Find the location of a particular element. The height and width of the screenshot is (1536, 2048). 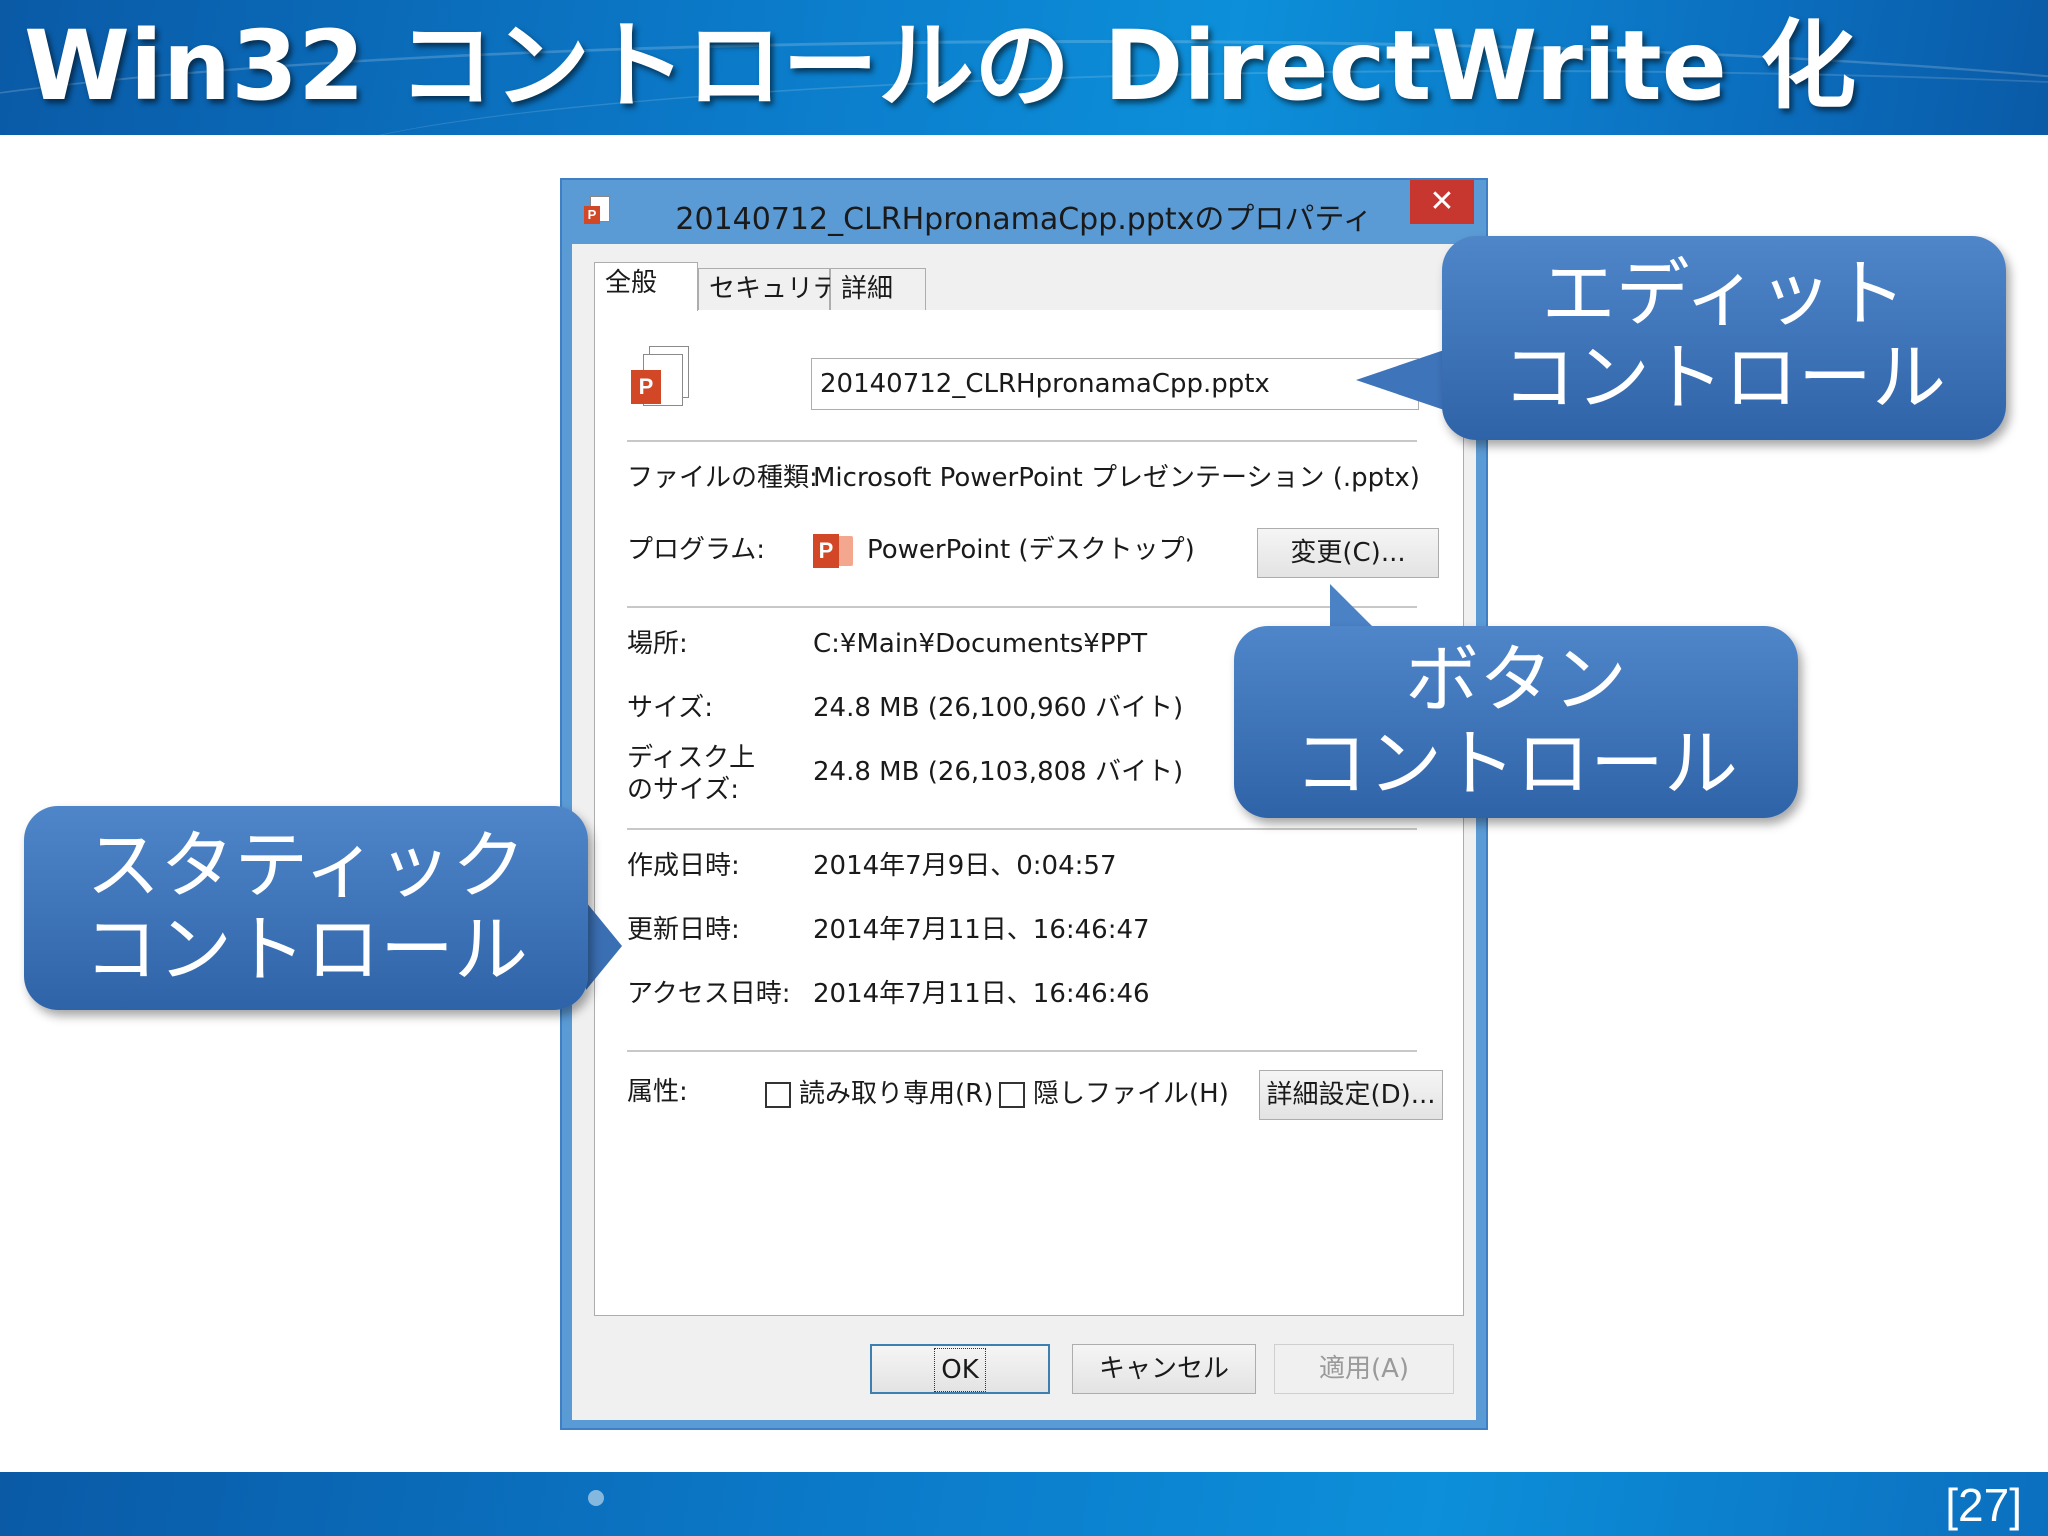

modified-label: 更新日時: is located at coordinates (683, 930).